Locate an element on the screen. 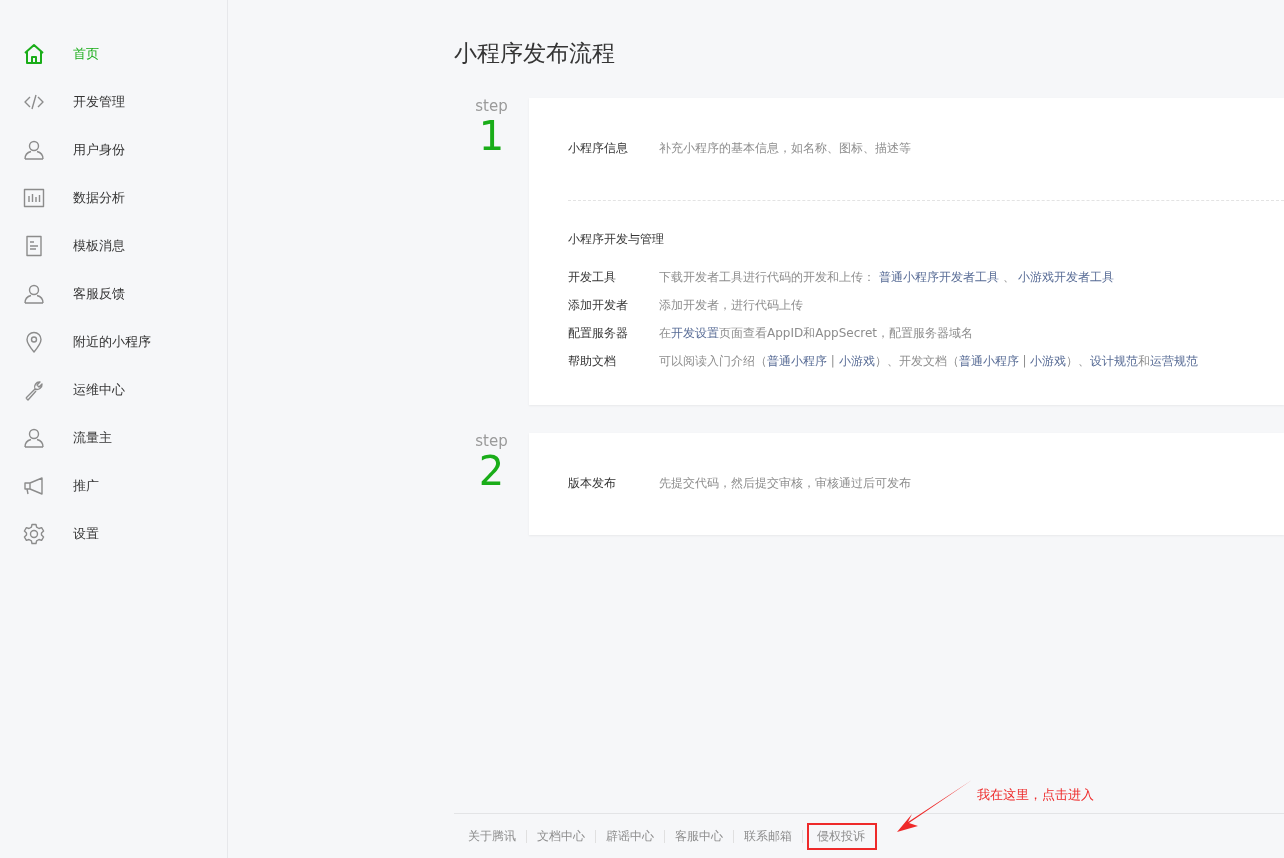 This screenshot has height=858, width=1284. nav-item: 用户身份 is located at coordinates (113, 150).